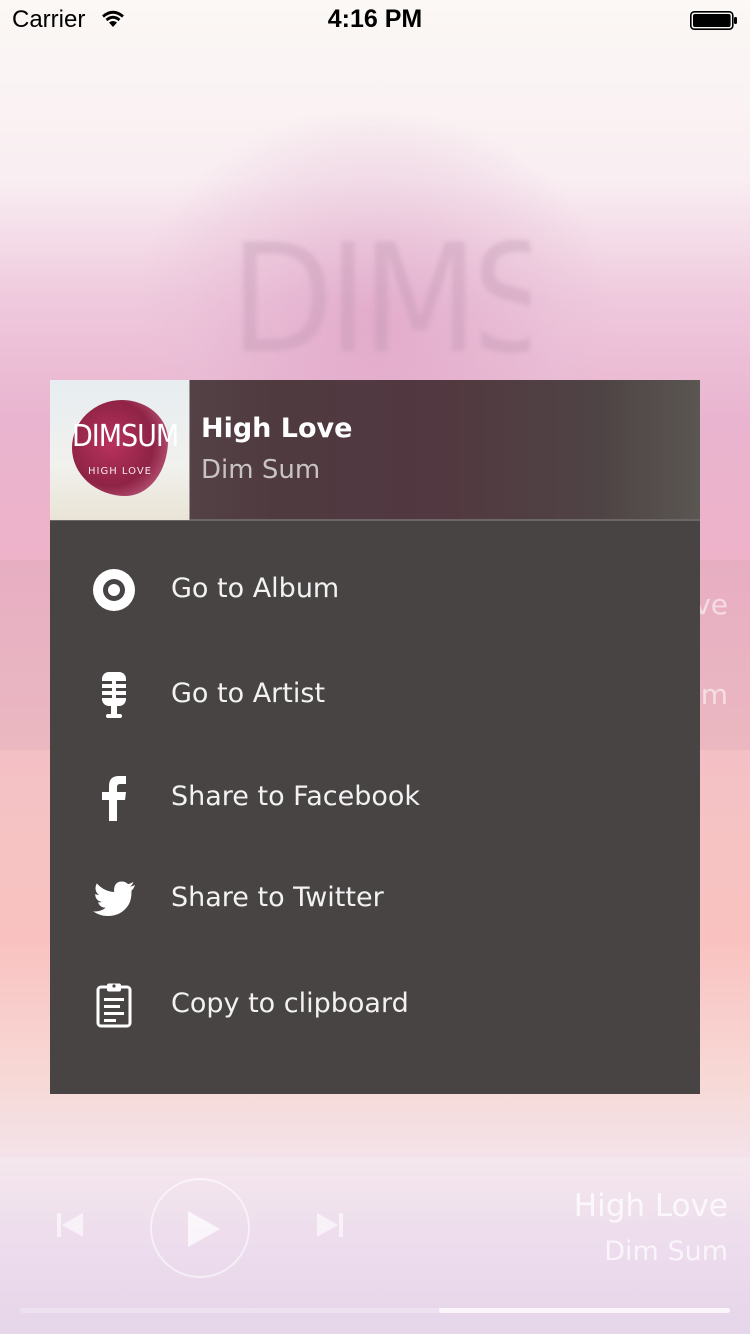 The width and height of the screenshot is (750, 1334). Describe the element at coordinates (204, 1229) in the screenshot. I see `play-icon` at that location.